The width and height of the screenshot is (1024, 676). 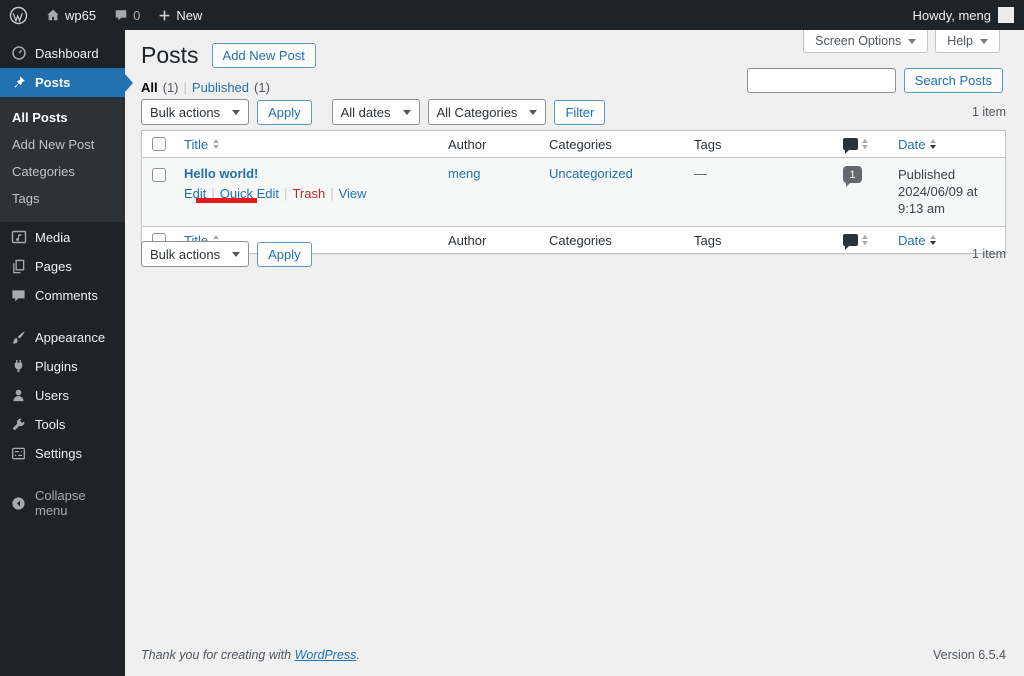 What do you see at coordinates (591, 173) in the screenshot?
I see `category-link: Uncategorized` at bounding box center [591, 173].